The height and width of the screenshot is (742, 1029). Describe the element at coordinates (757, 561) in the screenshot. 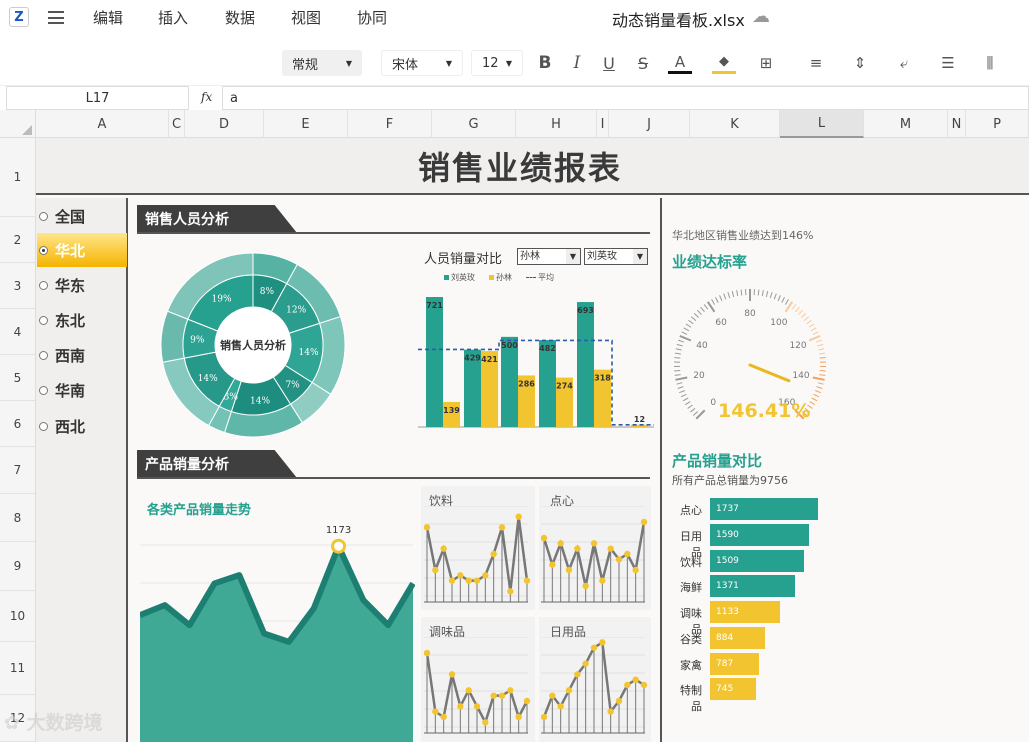

I see `hbar: 1509` at that location.